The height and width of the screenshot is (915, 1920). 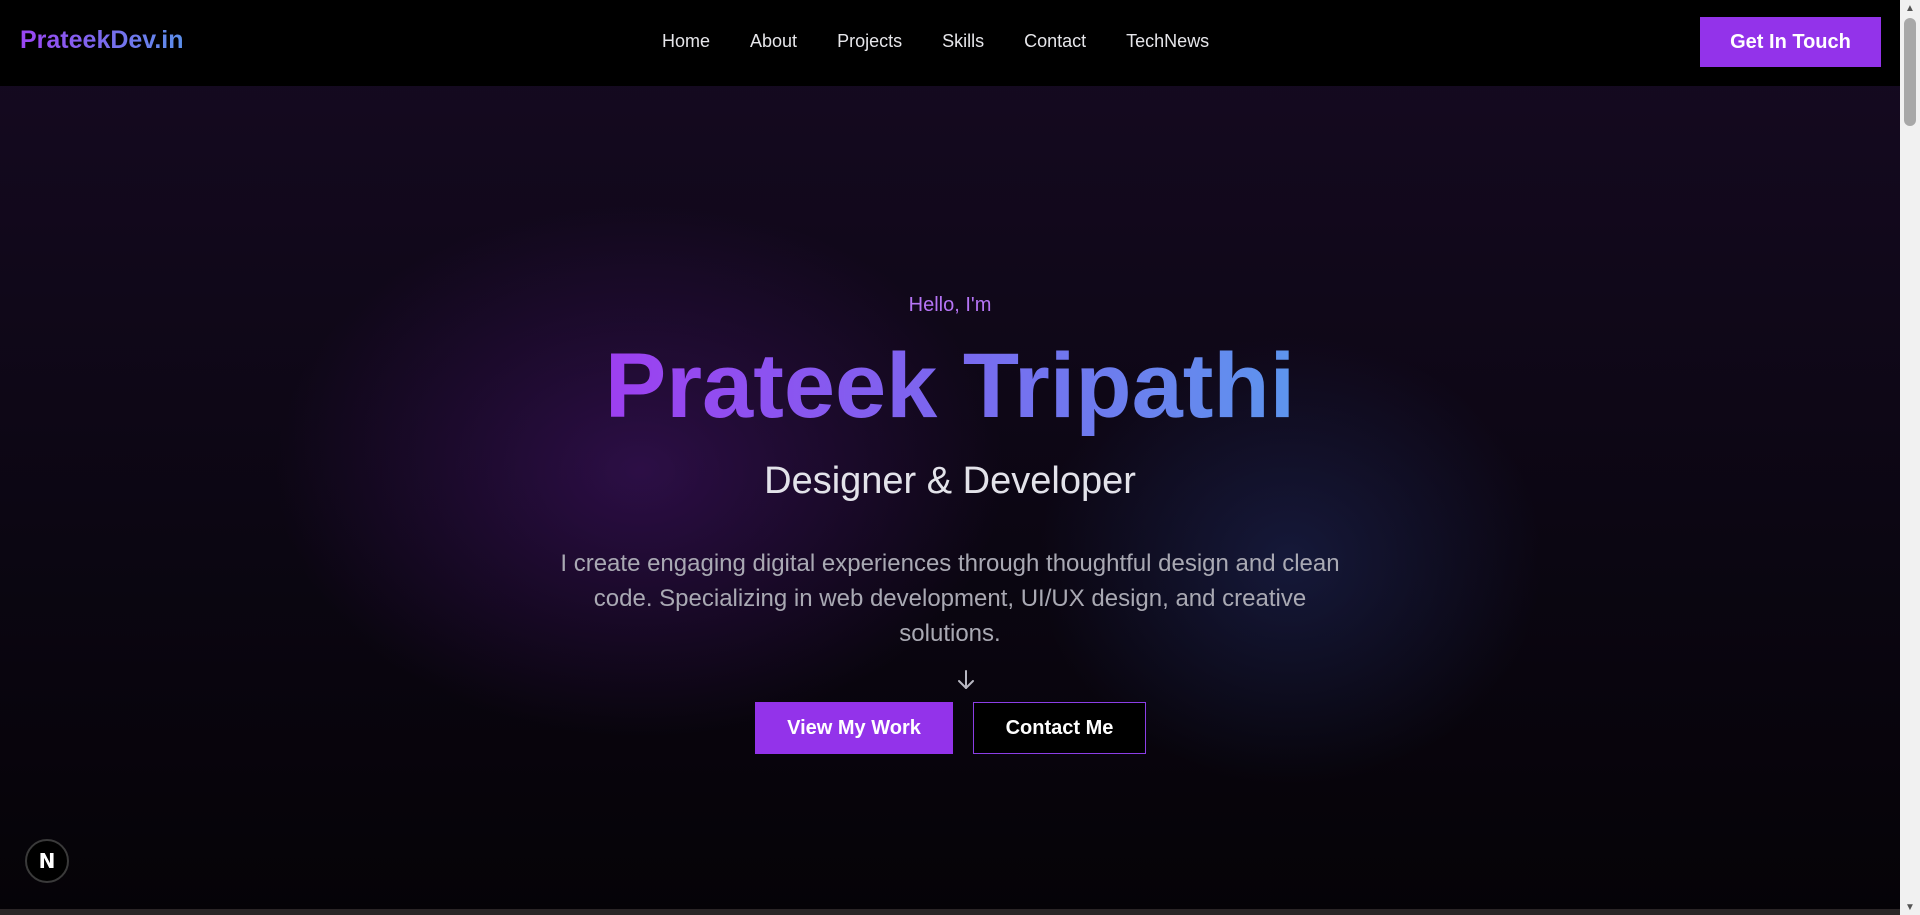 What do you see at coordinates (950, 305) in the screenshot?
I see `hero-greeting: Hello, I'm` at bounding box center [950, 305].